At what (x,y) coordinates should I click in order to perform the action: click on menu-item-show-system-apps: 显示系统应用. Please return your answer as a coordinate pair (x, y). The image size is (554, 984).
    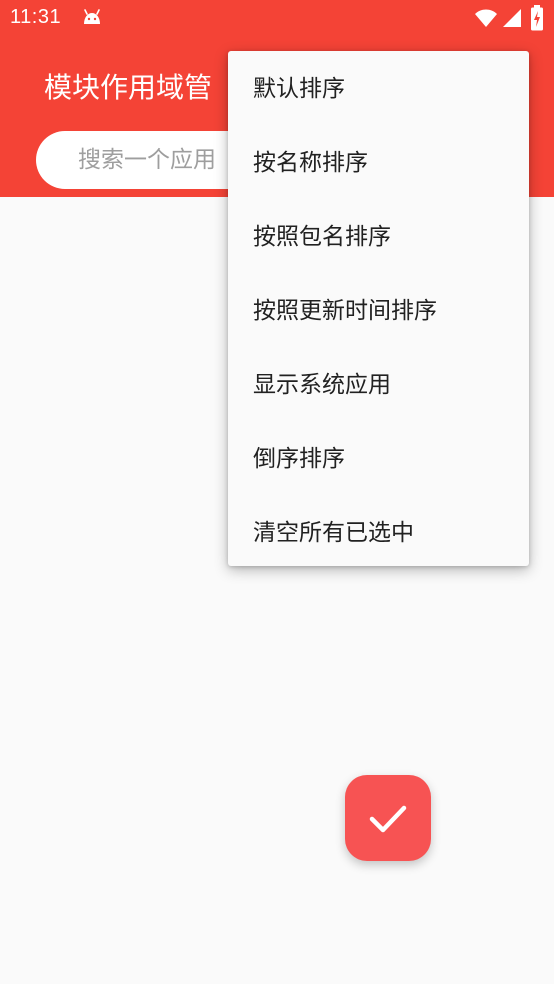
    Looking at the image, I should click on (378, 385).